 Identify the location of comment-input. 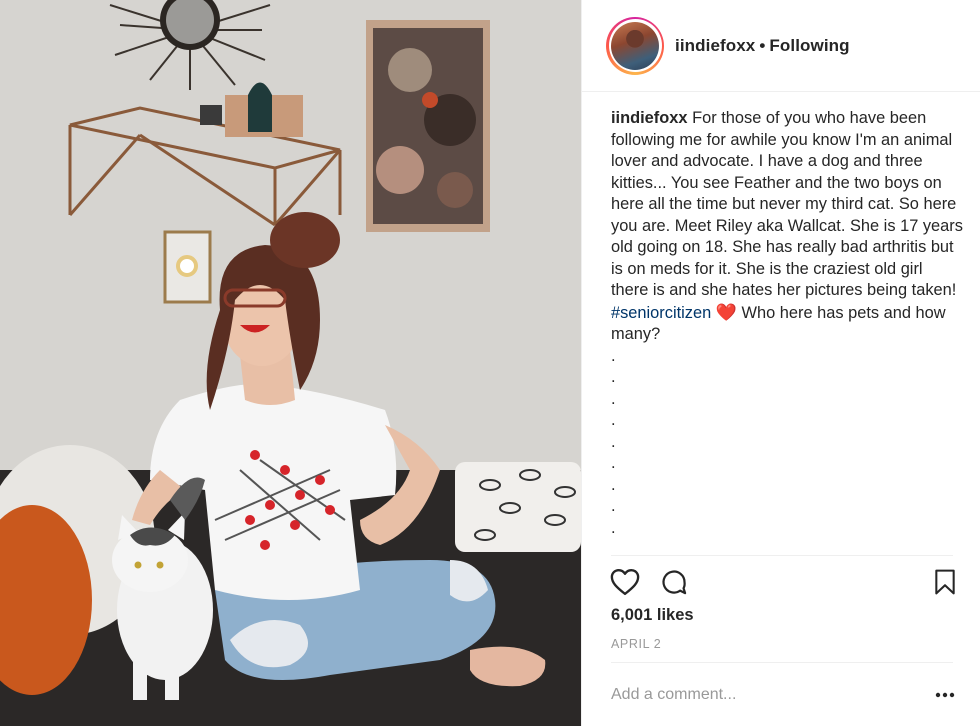
(761, 694).